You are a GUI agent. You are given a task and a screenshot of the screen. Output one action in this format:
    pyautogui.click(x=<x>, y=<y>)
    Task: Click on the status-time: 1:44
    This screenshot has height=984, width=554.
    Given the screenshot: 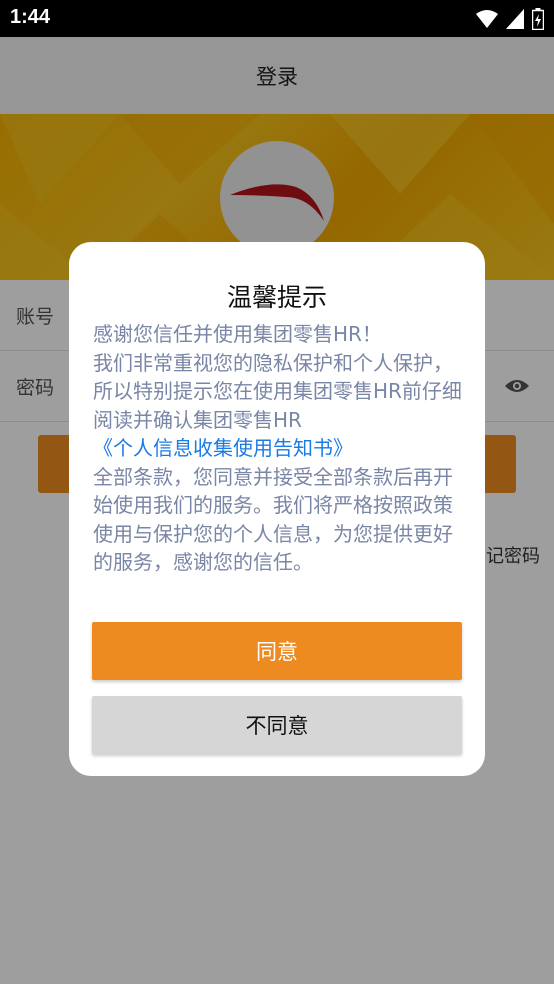 What is the action you would take?
    pyautogui.click(x=30, y=17)
    